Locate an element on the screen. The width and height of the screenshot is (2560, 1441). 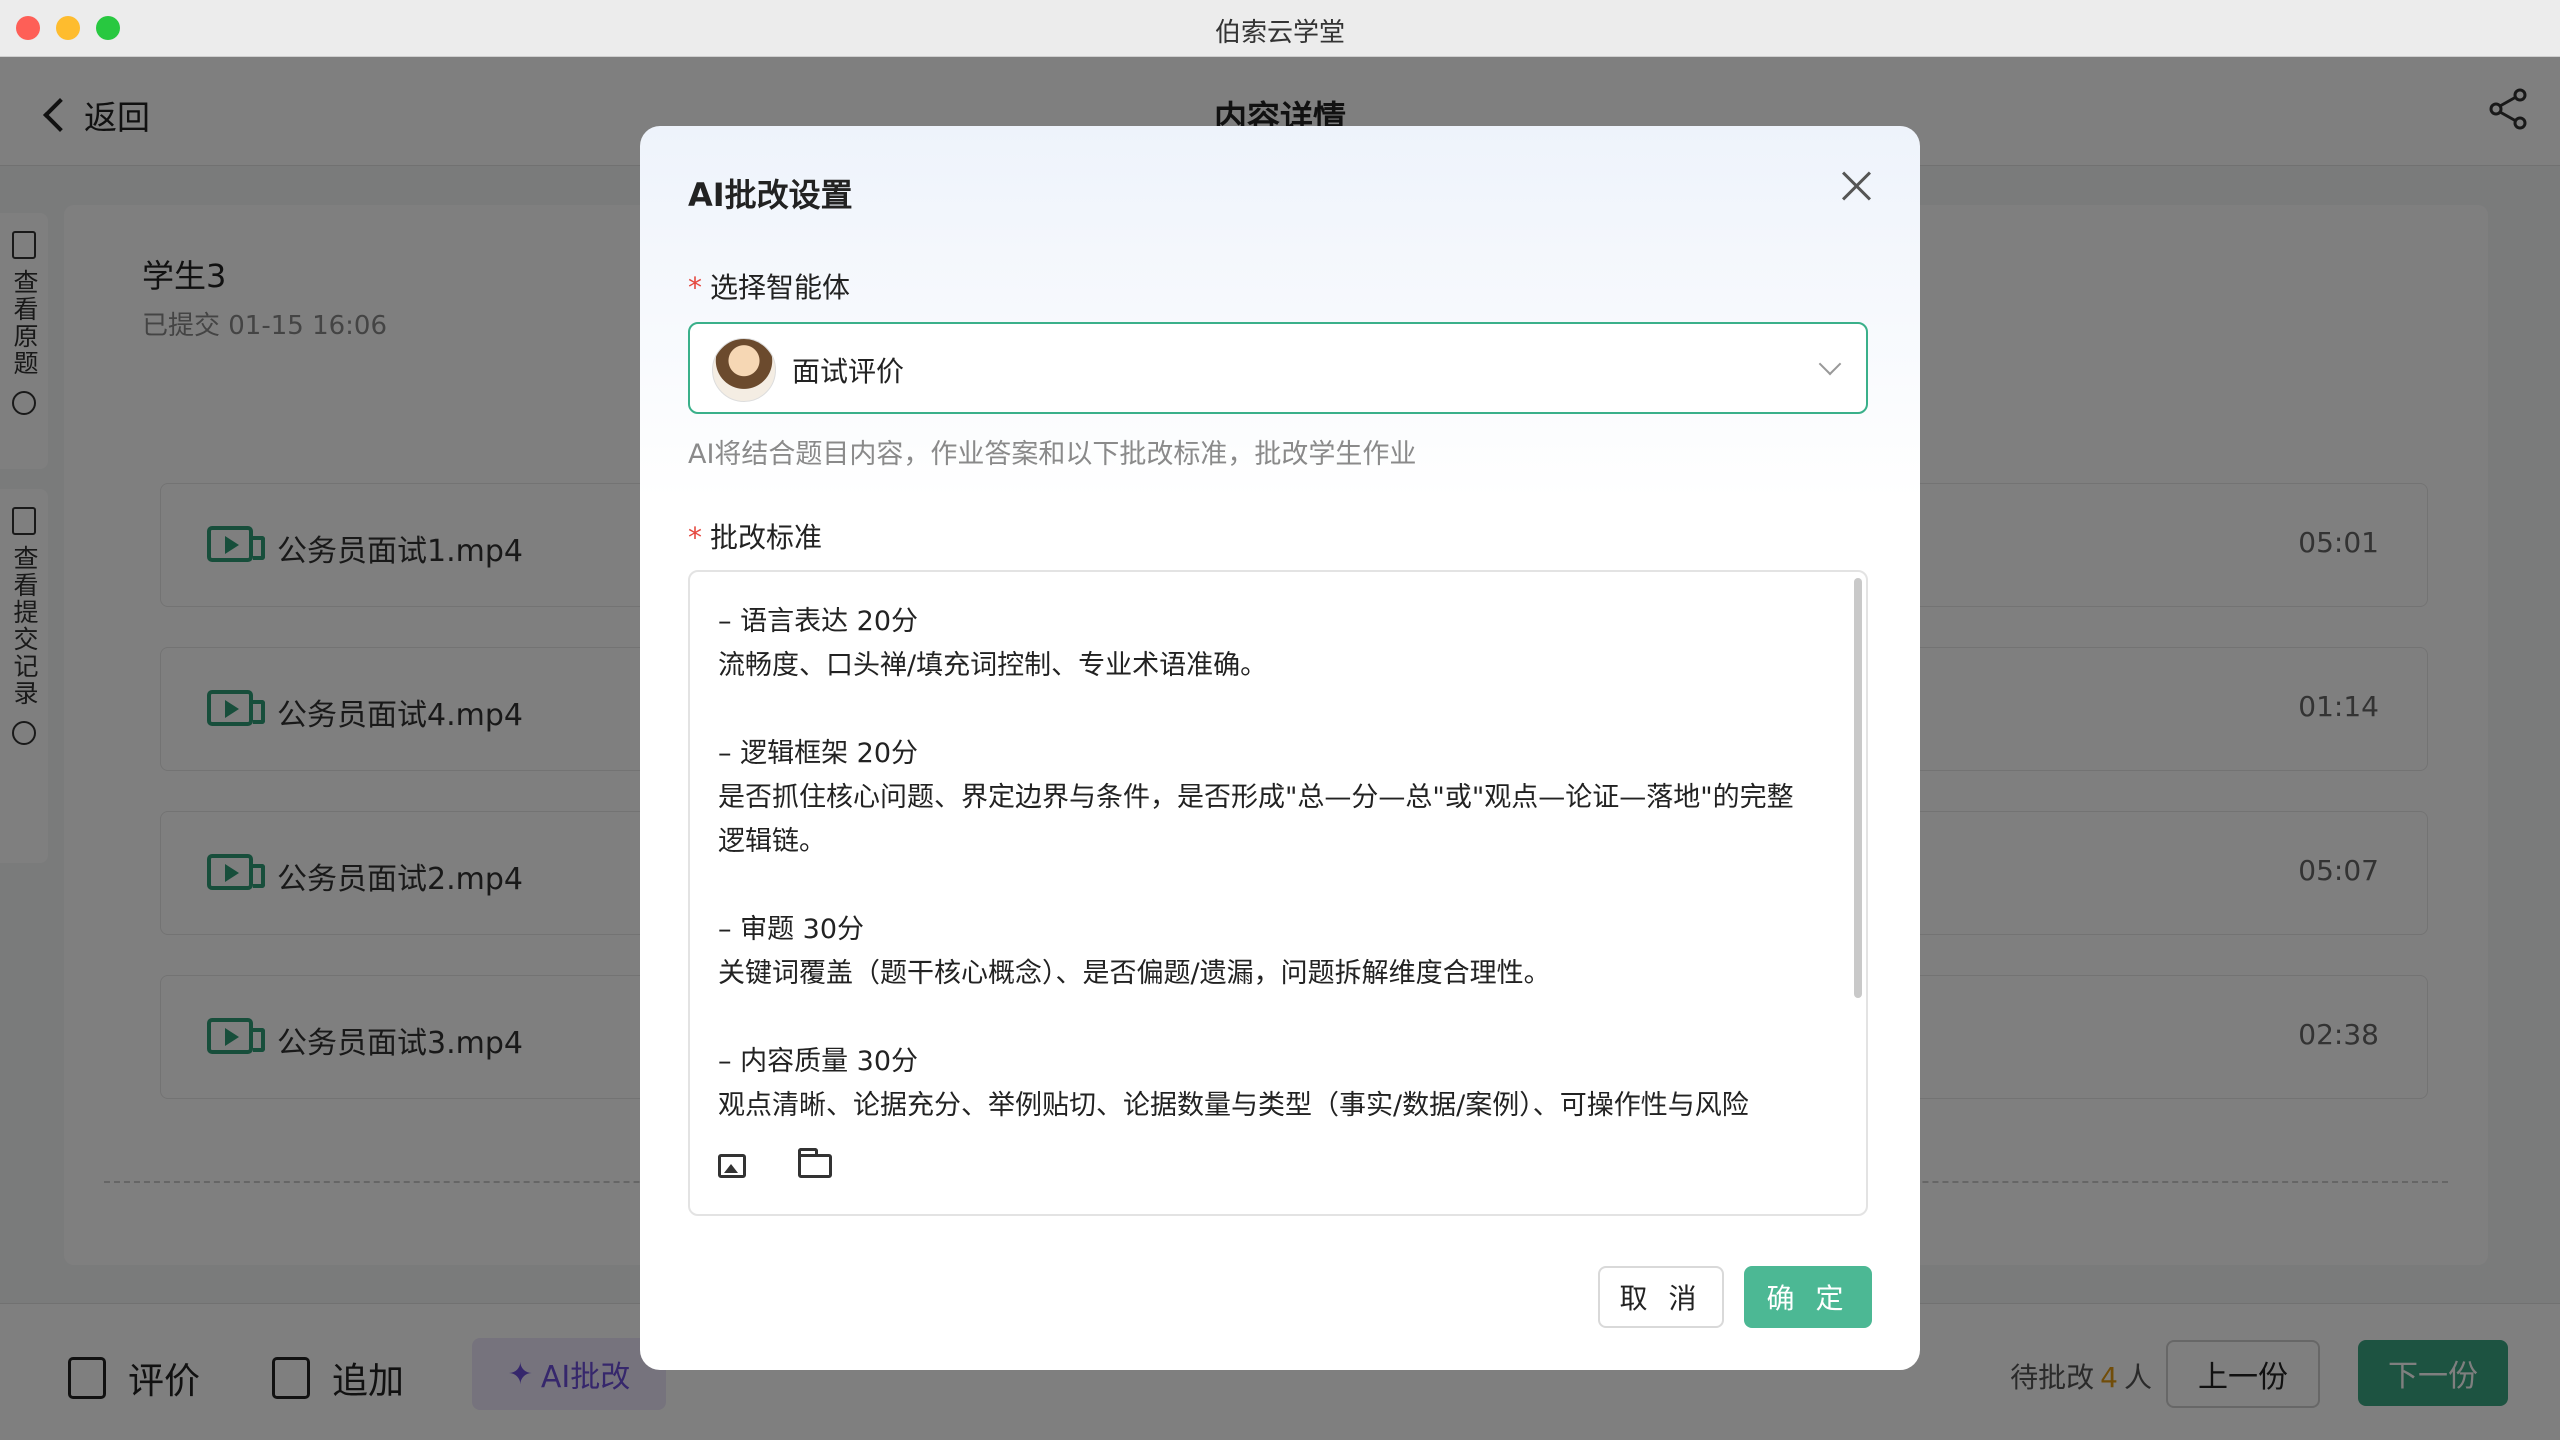
criteria-label: * 批改标准 is located at coordinates (755, 536).